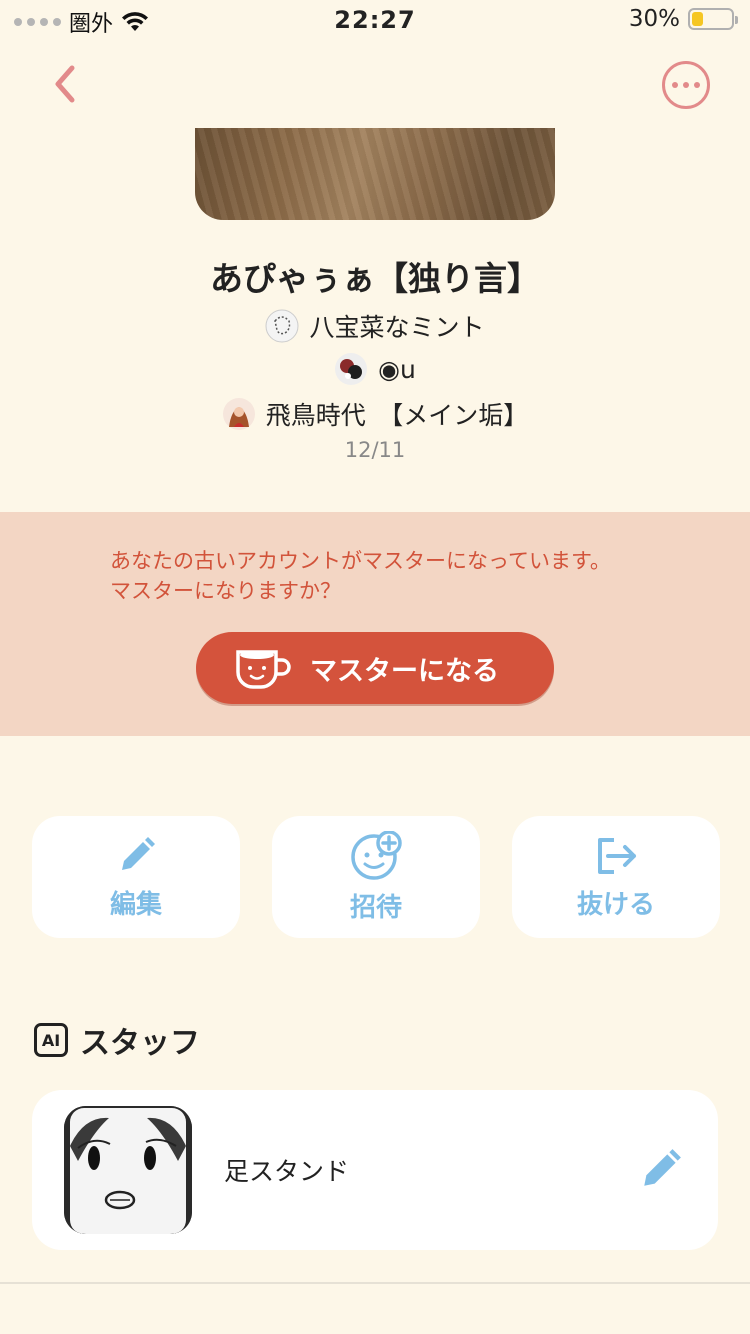 The image size is (750, 1334). What do you see at coordinates (225, 591) in the screenshot?
I see `banner-message-line2: マスターになりますか？` at bounding box center [225, 591].